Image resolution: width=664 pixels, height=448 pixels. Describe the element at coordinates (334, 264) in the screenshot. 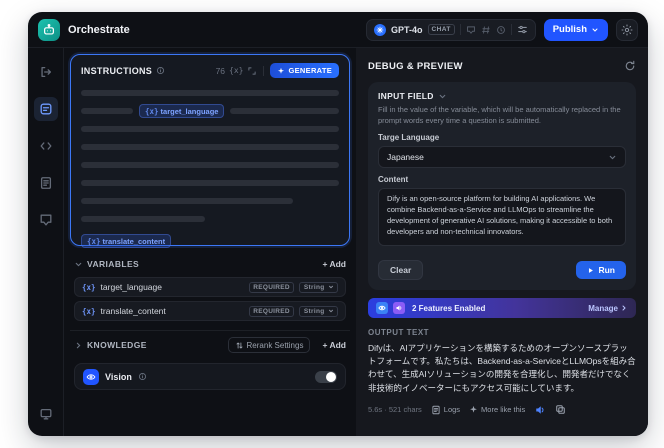

I see `add-variable-button: + Add` at that location.